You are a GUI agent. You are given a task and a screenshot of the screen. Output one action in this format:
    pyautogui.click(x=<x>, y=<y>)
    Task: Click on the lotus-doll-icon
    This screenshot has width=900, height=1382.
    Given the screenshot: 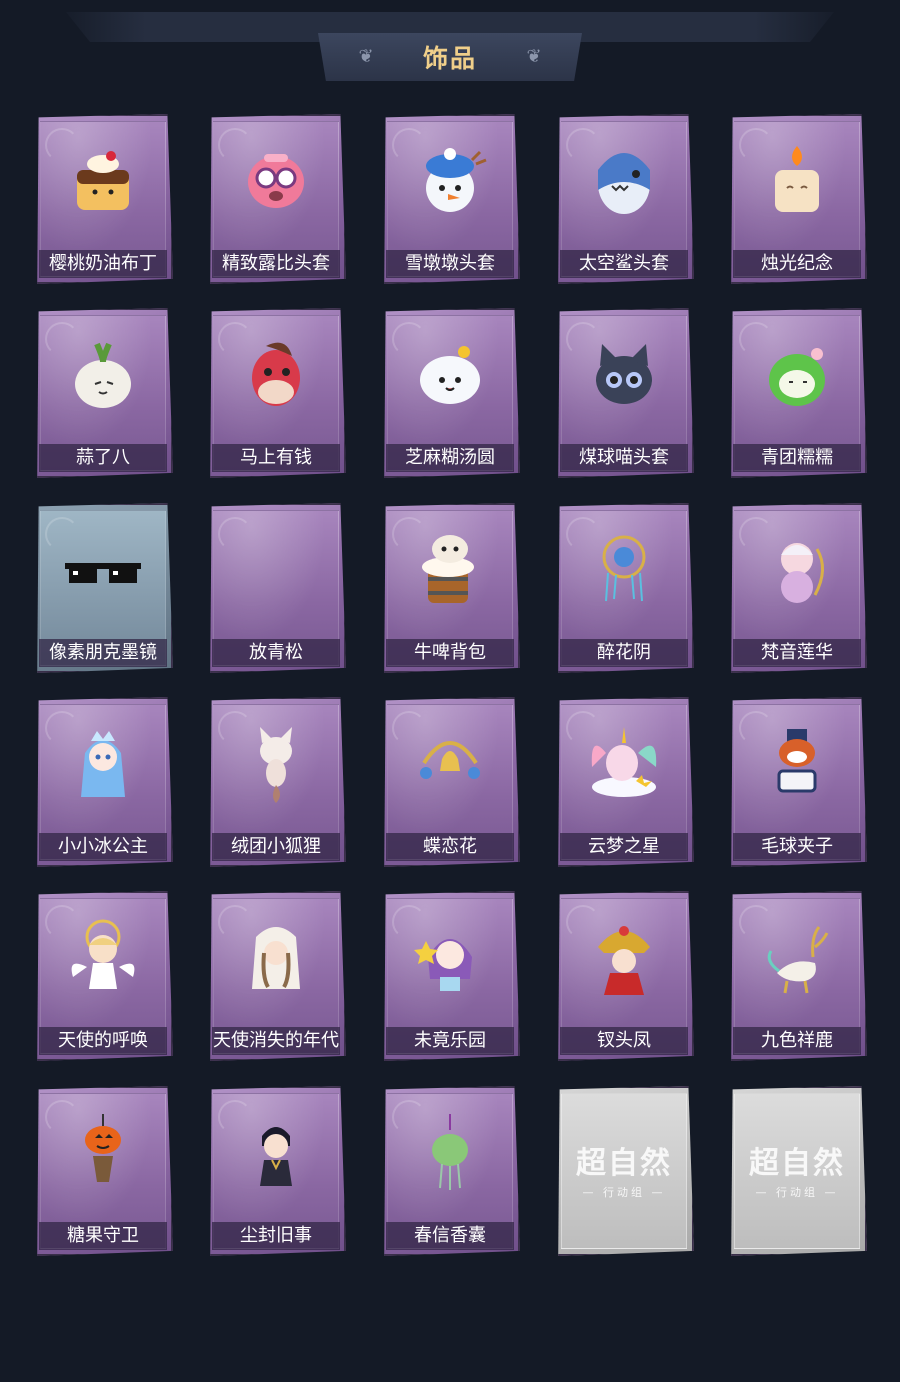 What is the action you would take?
    pyautogui.click(x=797, y=569)
    